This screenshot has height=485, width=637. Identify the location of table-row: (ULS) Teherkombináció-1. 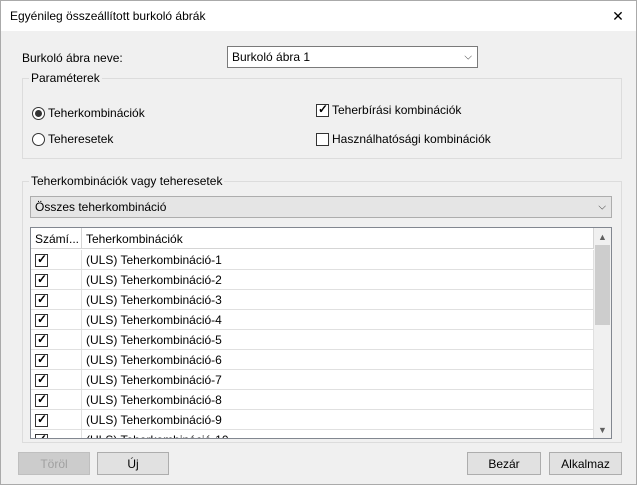
(312, 260).